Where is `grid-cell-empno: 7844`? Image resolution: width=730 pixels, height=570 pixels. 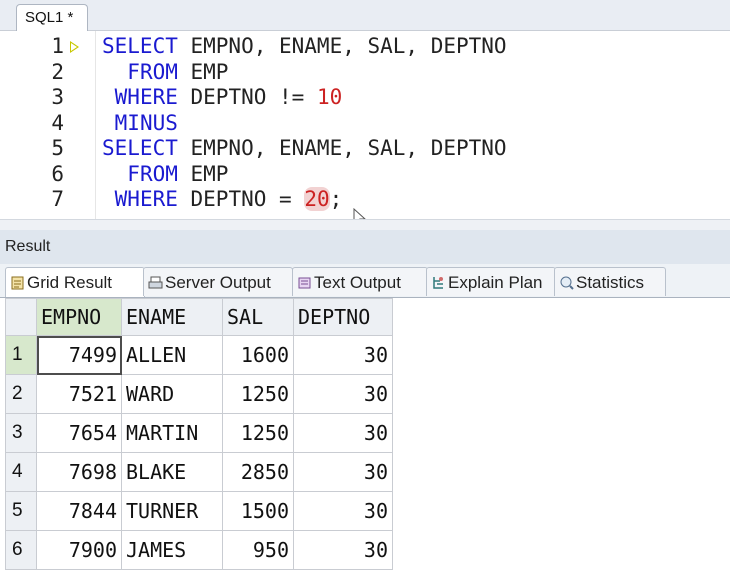 grid-cell-empno: 7844 is located at coordinates (79, 511).